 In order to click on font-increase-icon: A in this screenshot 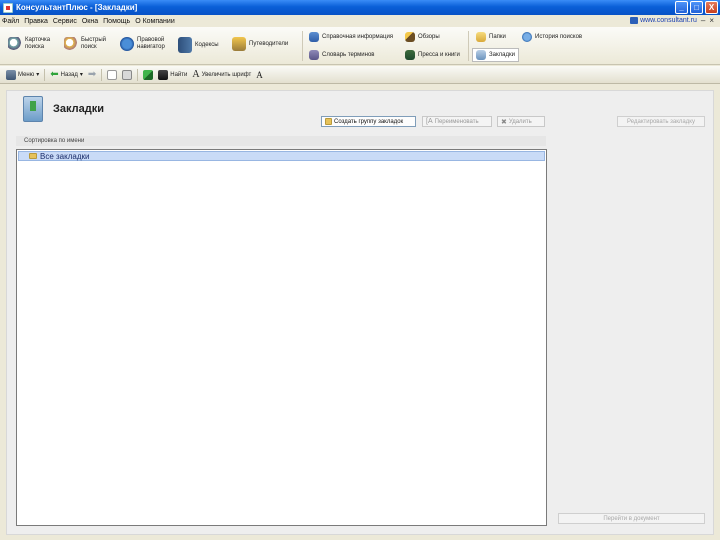, I will do `click(196, 74)`.